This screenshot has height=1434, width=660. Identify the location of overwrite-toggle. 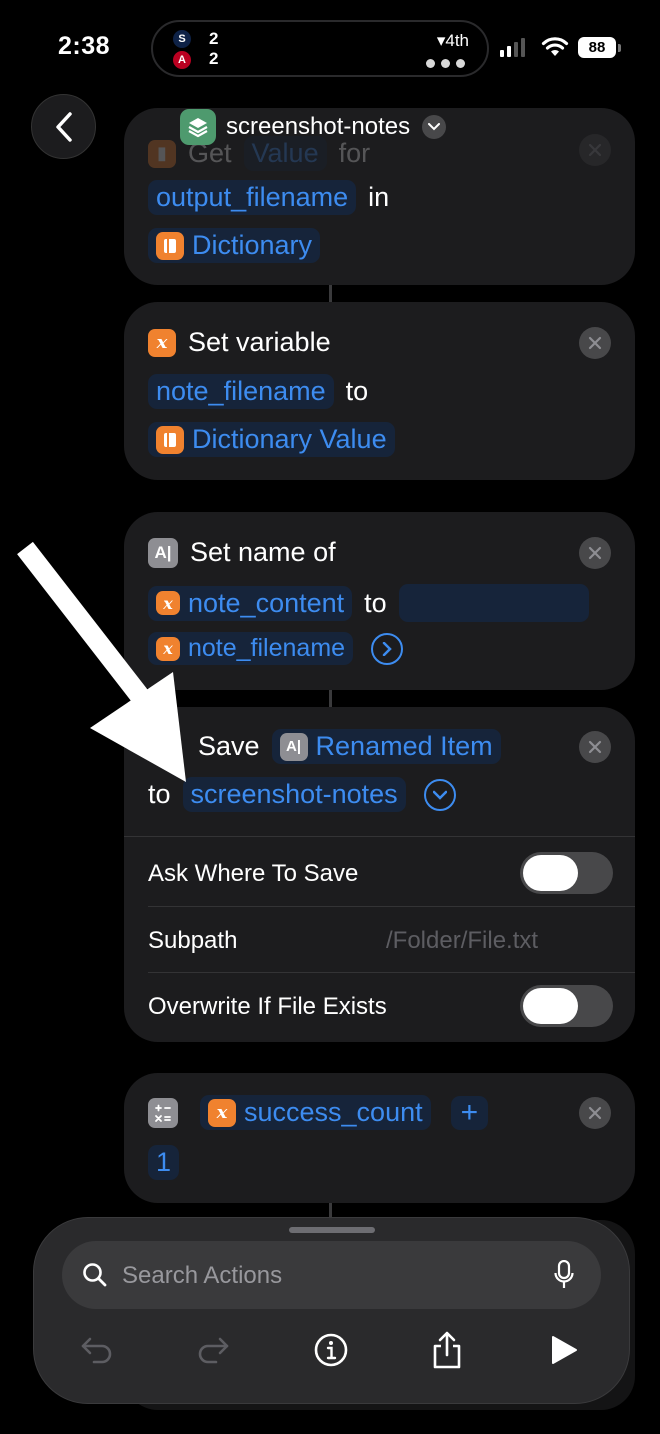
(566, 1006).